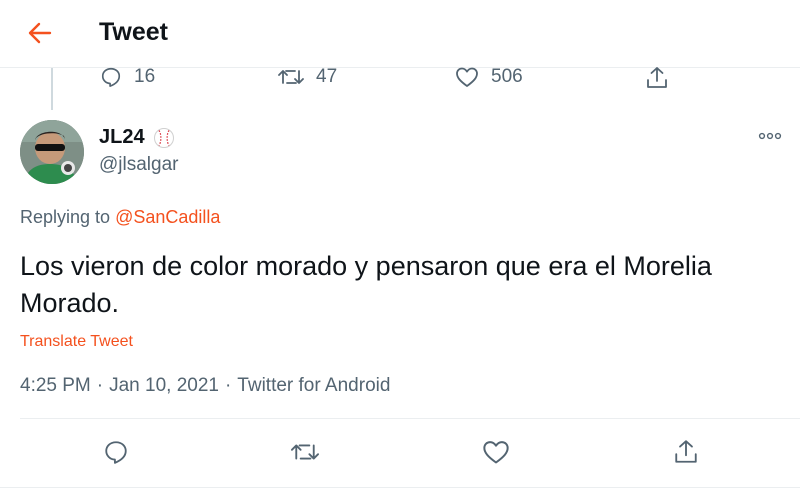  I want to click on prev-reply-button: 16, so click(127, 77).